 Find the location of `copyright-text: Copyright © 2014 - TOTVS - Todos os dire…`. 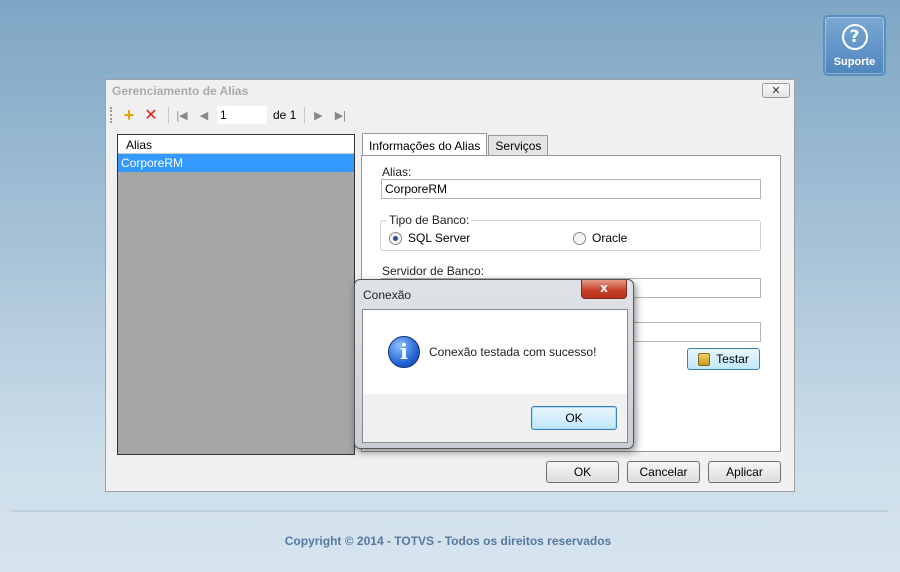

copyright-text: Copyright © 2014 - TOTVS - Todos os dire… is located at coordinates (448, 541).